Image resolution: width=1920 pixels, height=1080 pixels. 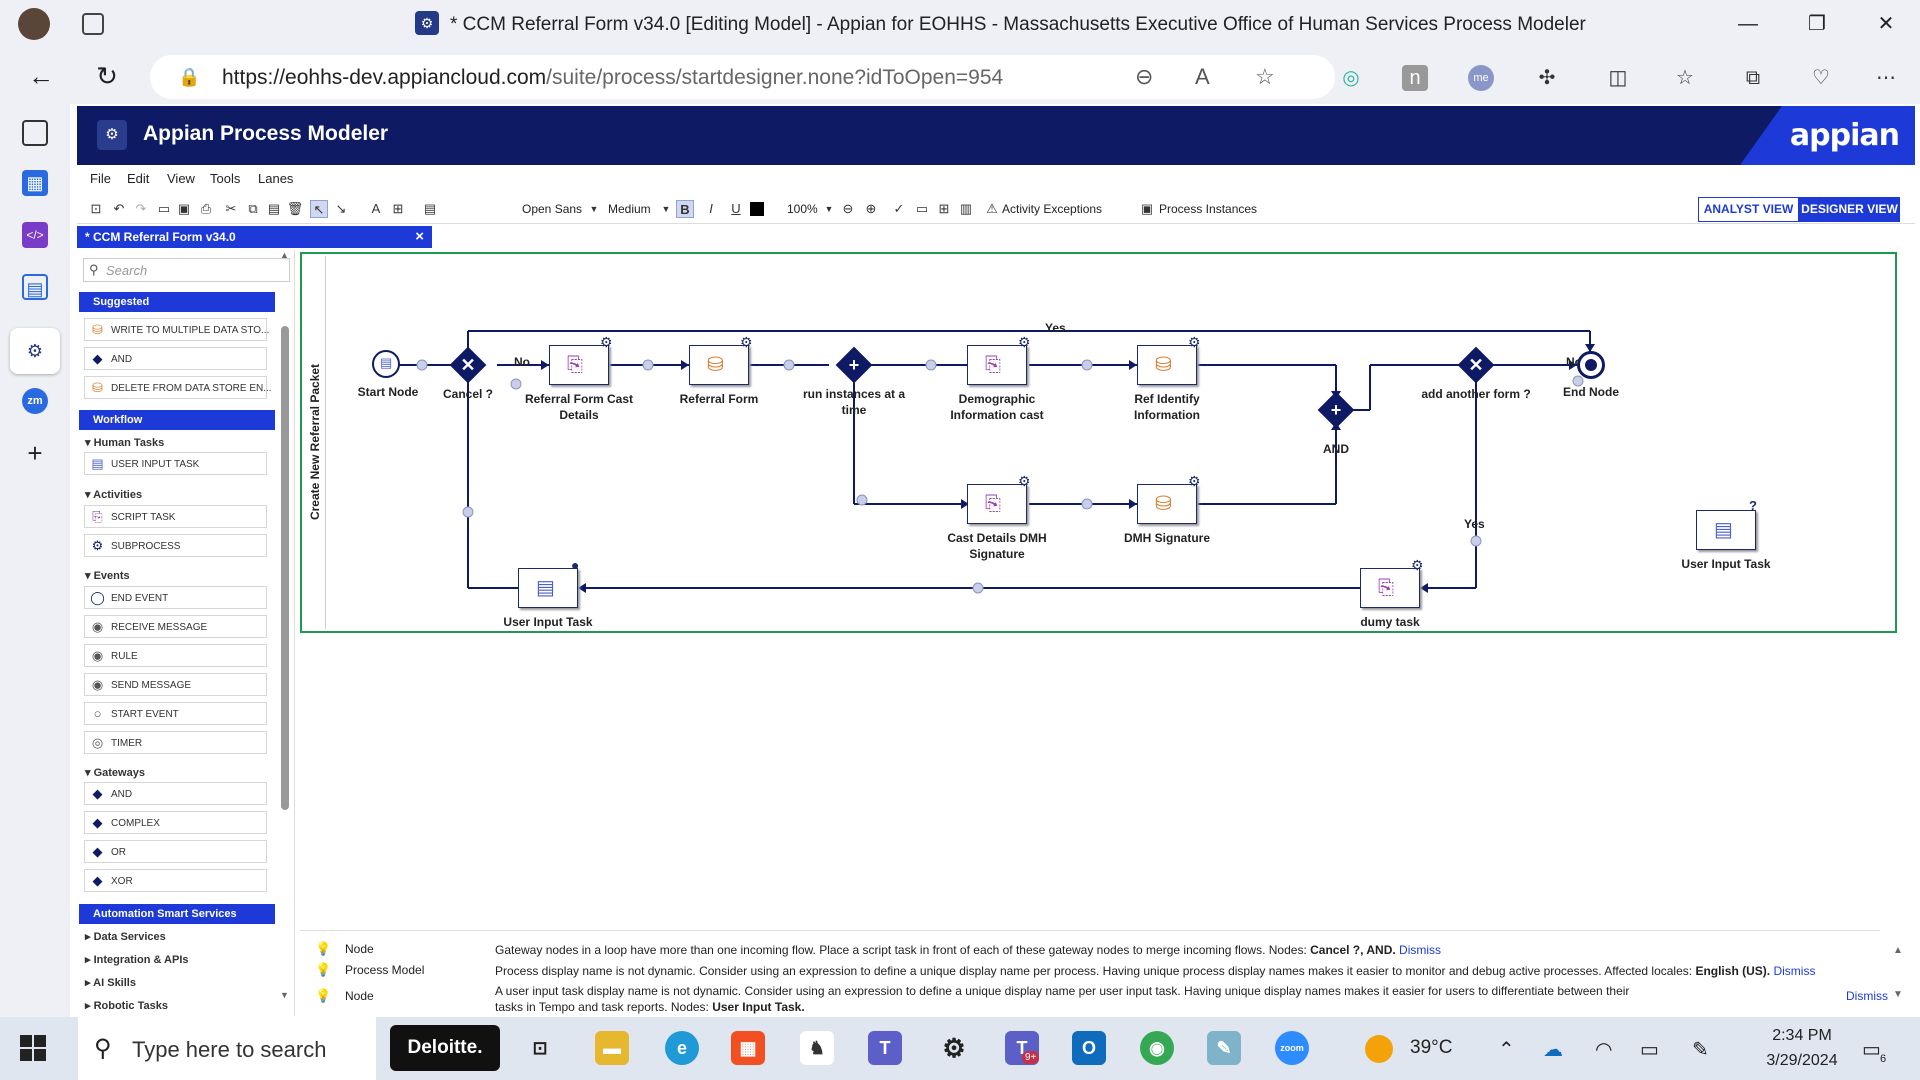 What do you see at coordinates (1817, 24) in the screenshot?
I see `restore-icon: ❐` at bounding box center [1817, 24].